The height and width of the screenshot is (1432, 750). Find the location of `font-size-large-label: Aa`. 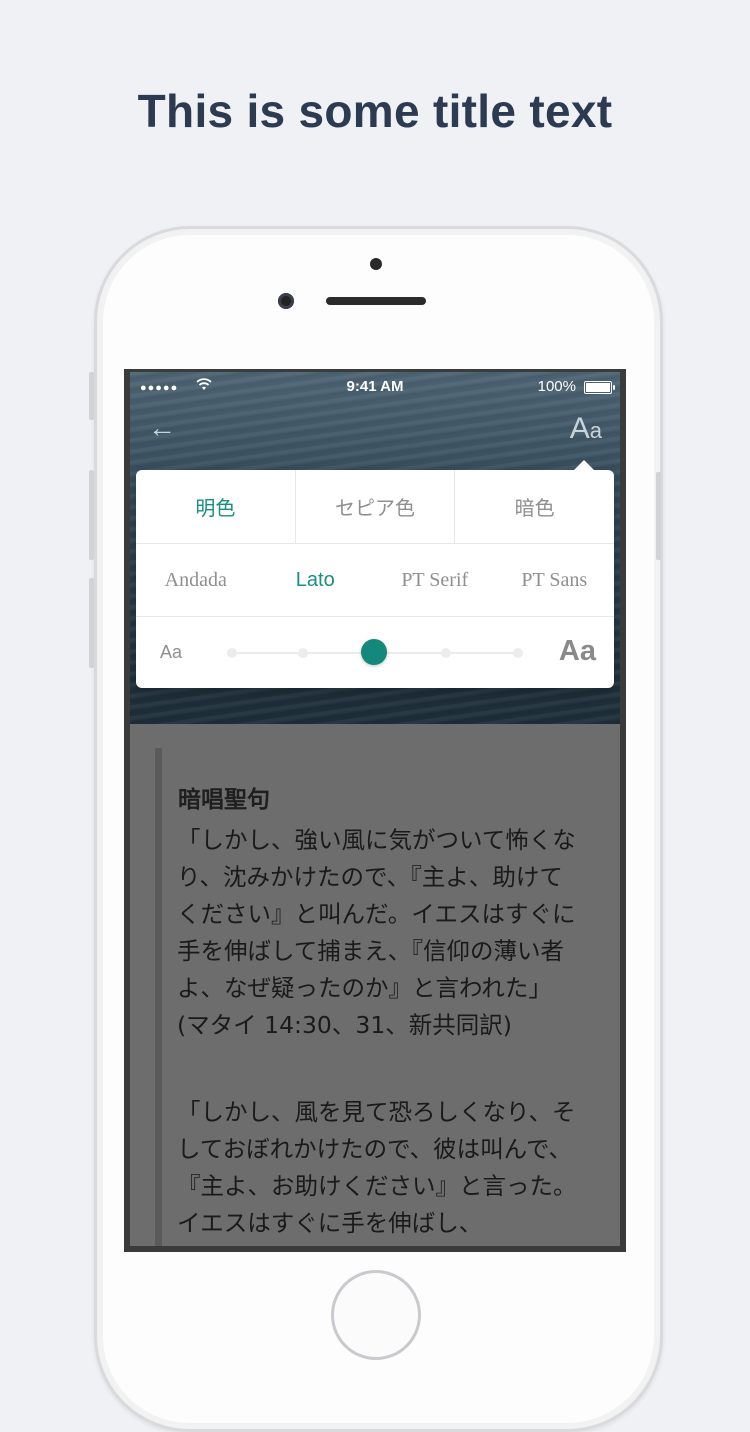

font-size-large-label: Aa is located at coordinates (577, 651).